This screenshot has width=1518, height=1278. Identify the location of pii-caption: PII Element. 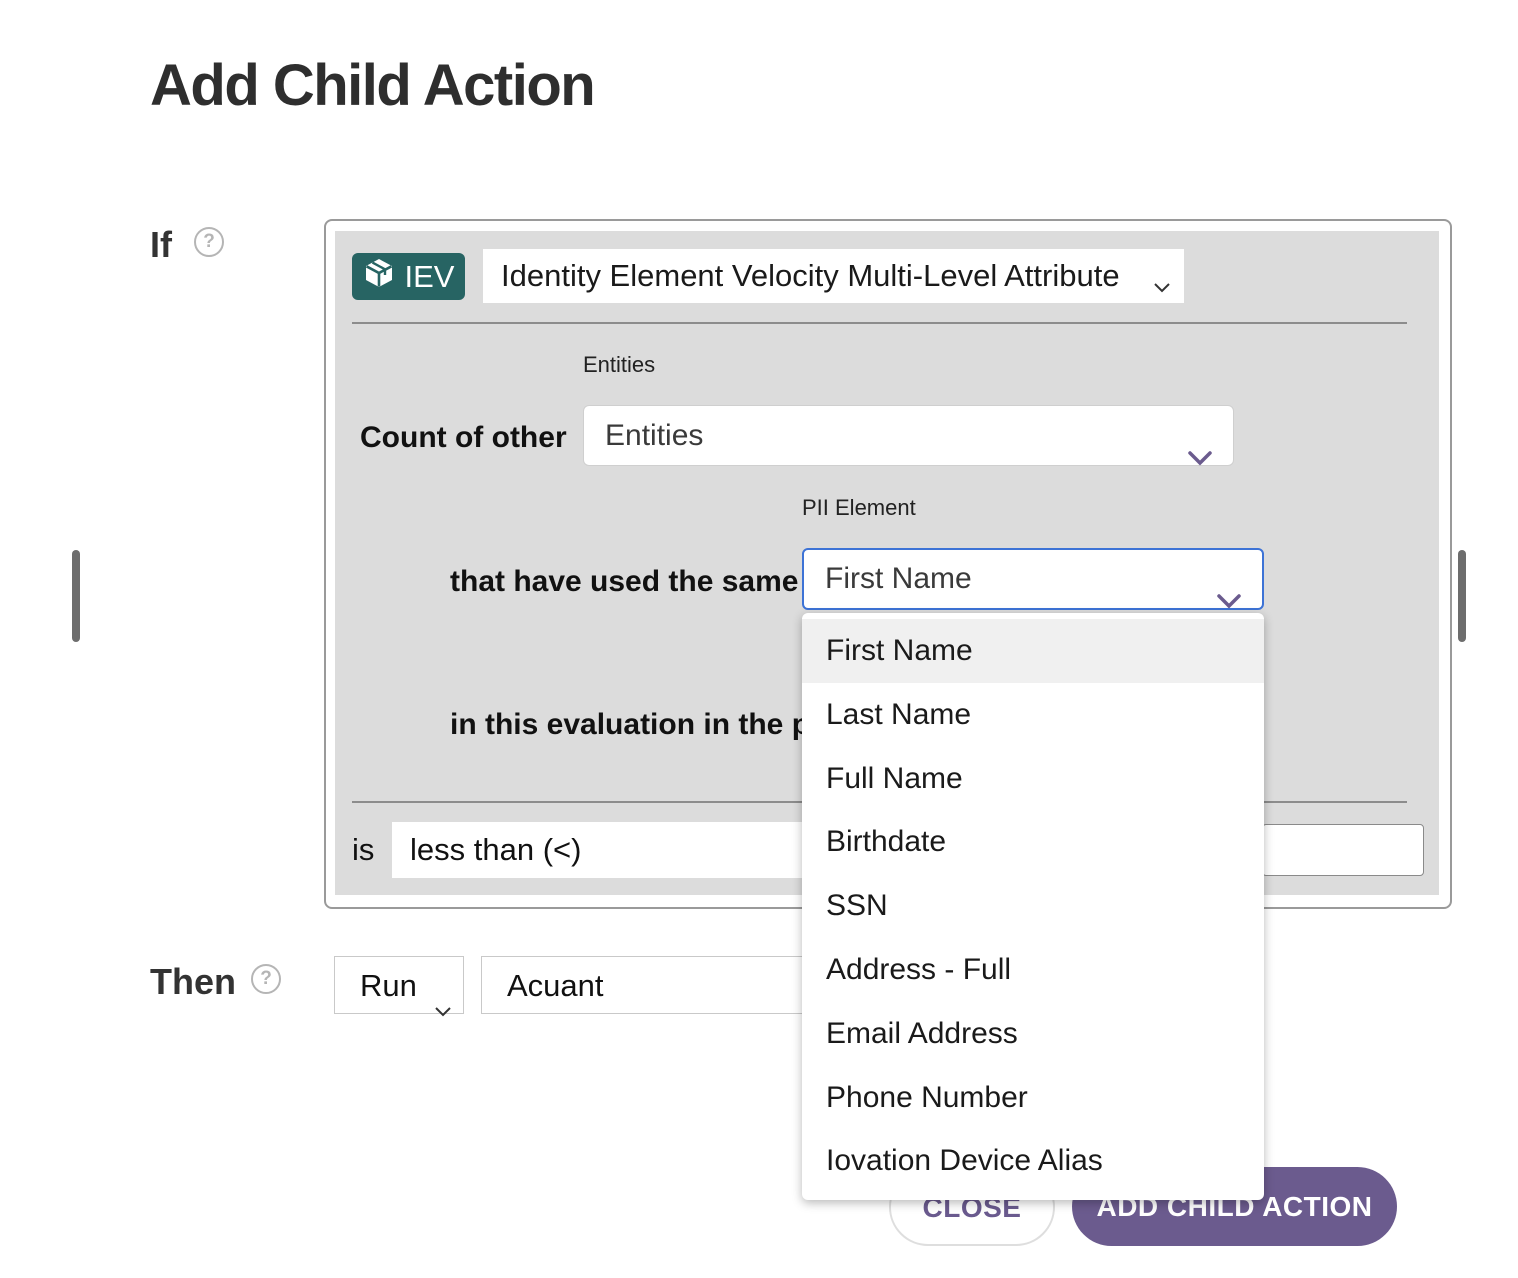
(859, 507).